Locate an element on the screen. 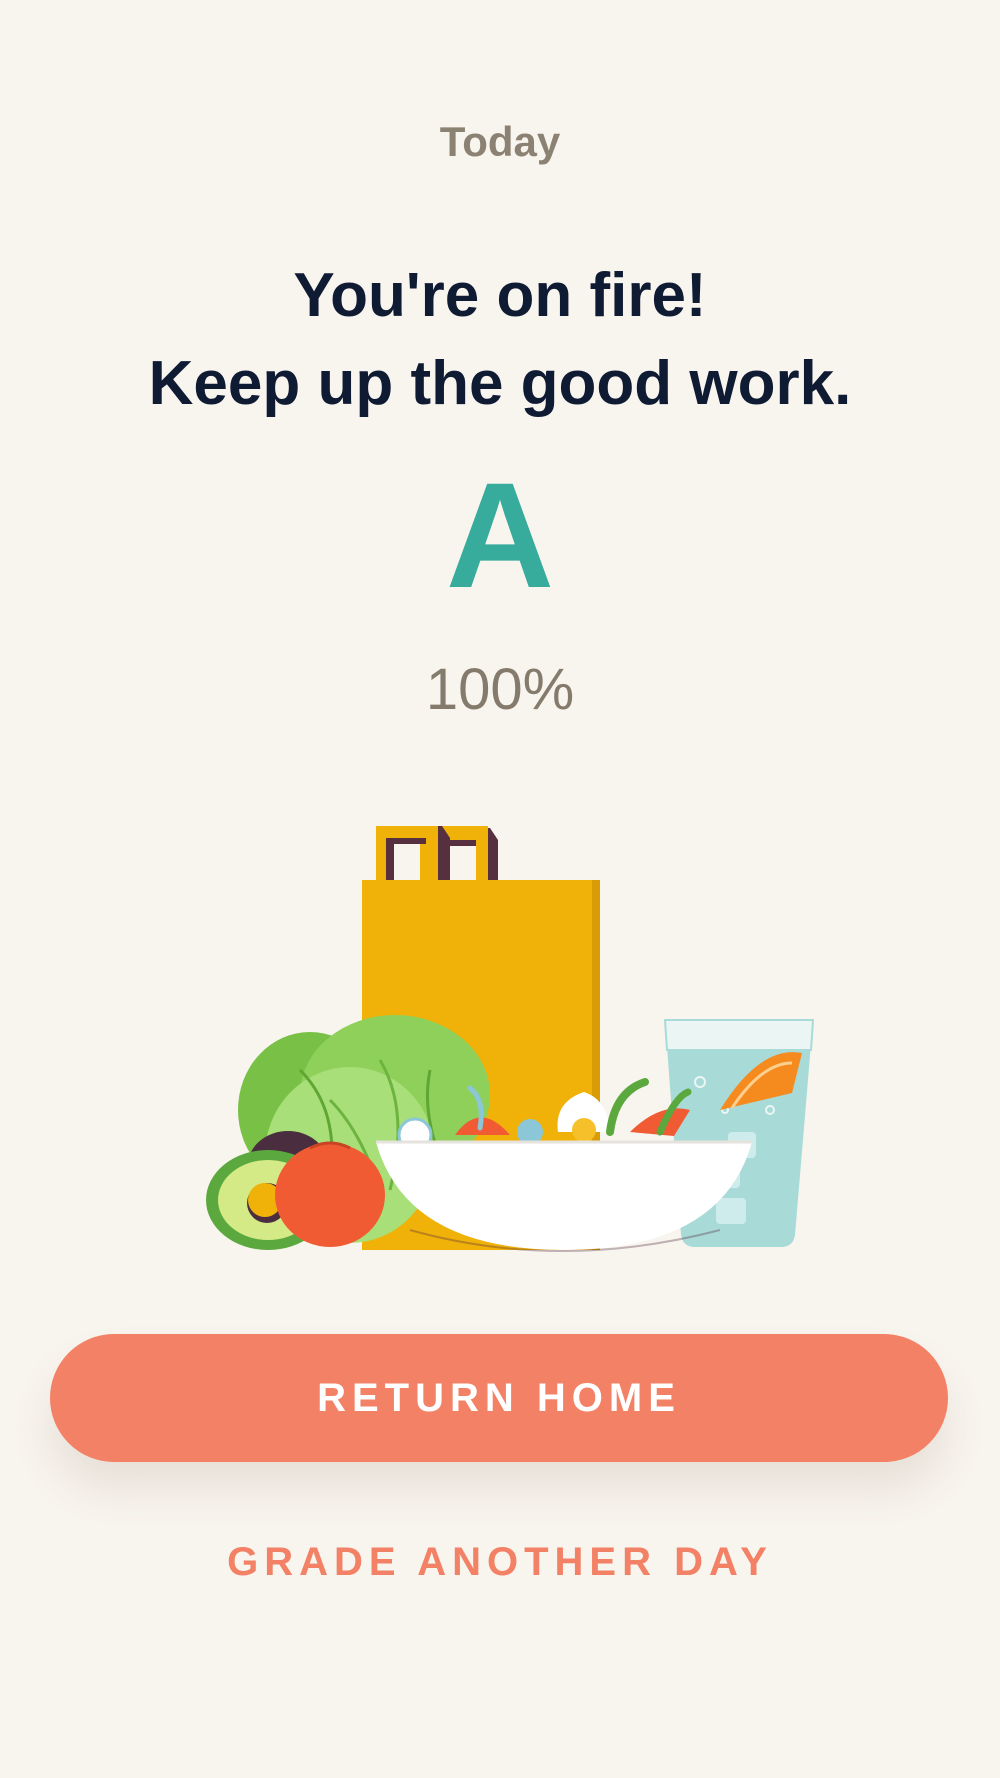  headline-line-2: Keep up the good work. is located at coordinates (500, 383).